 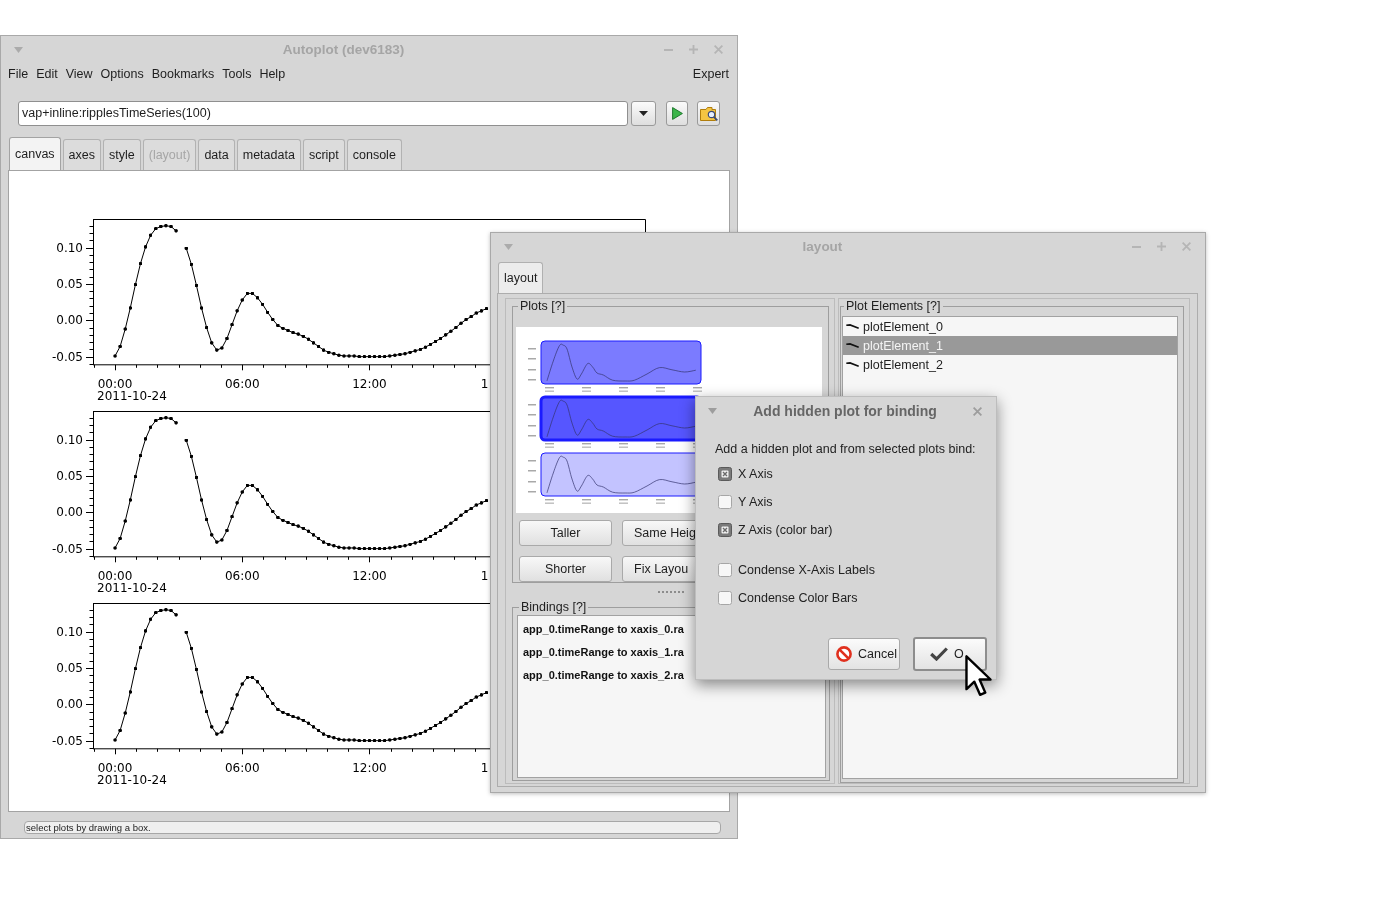 I want to click on list-item: plotElement_0, so click(x=1010, y=326).